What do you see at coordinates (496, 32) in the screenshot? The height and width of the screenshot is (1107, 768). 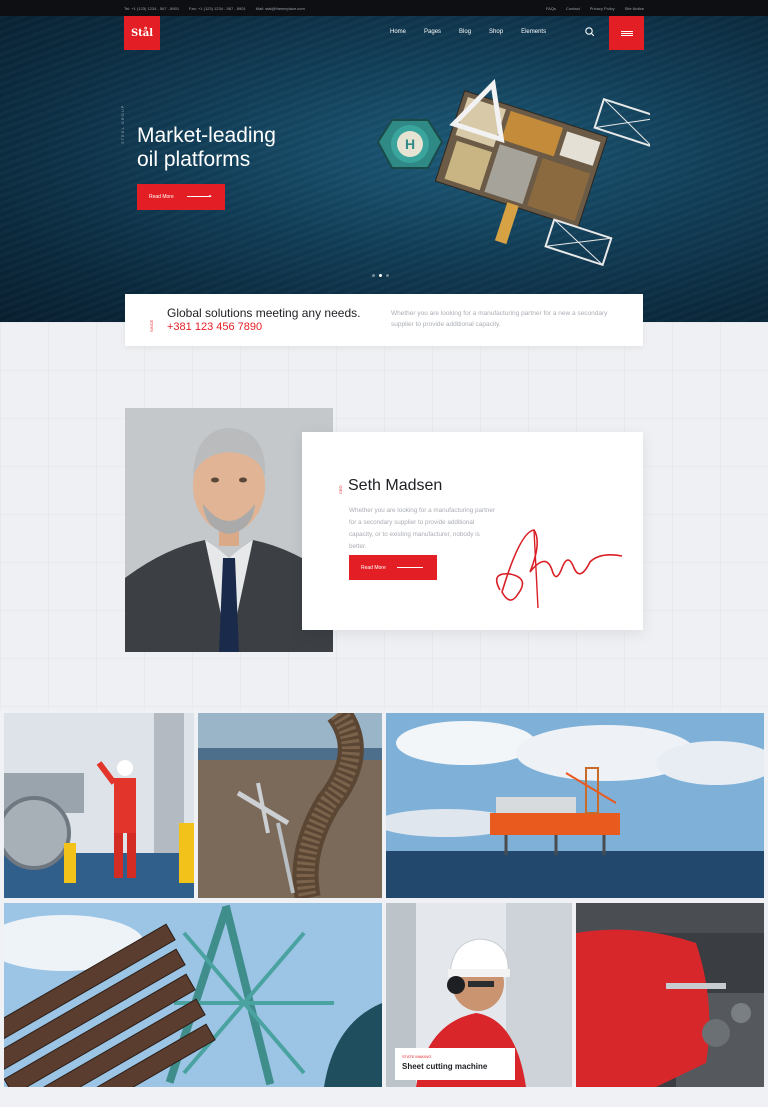 I see `nav-shop: Shop` at bounding box center [496, 32].